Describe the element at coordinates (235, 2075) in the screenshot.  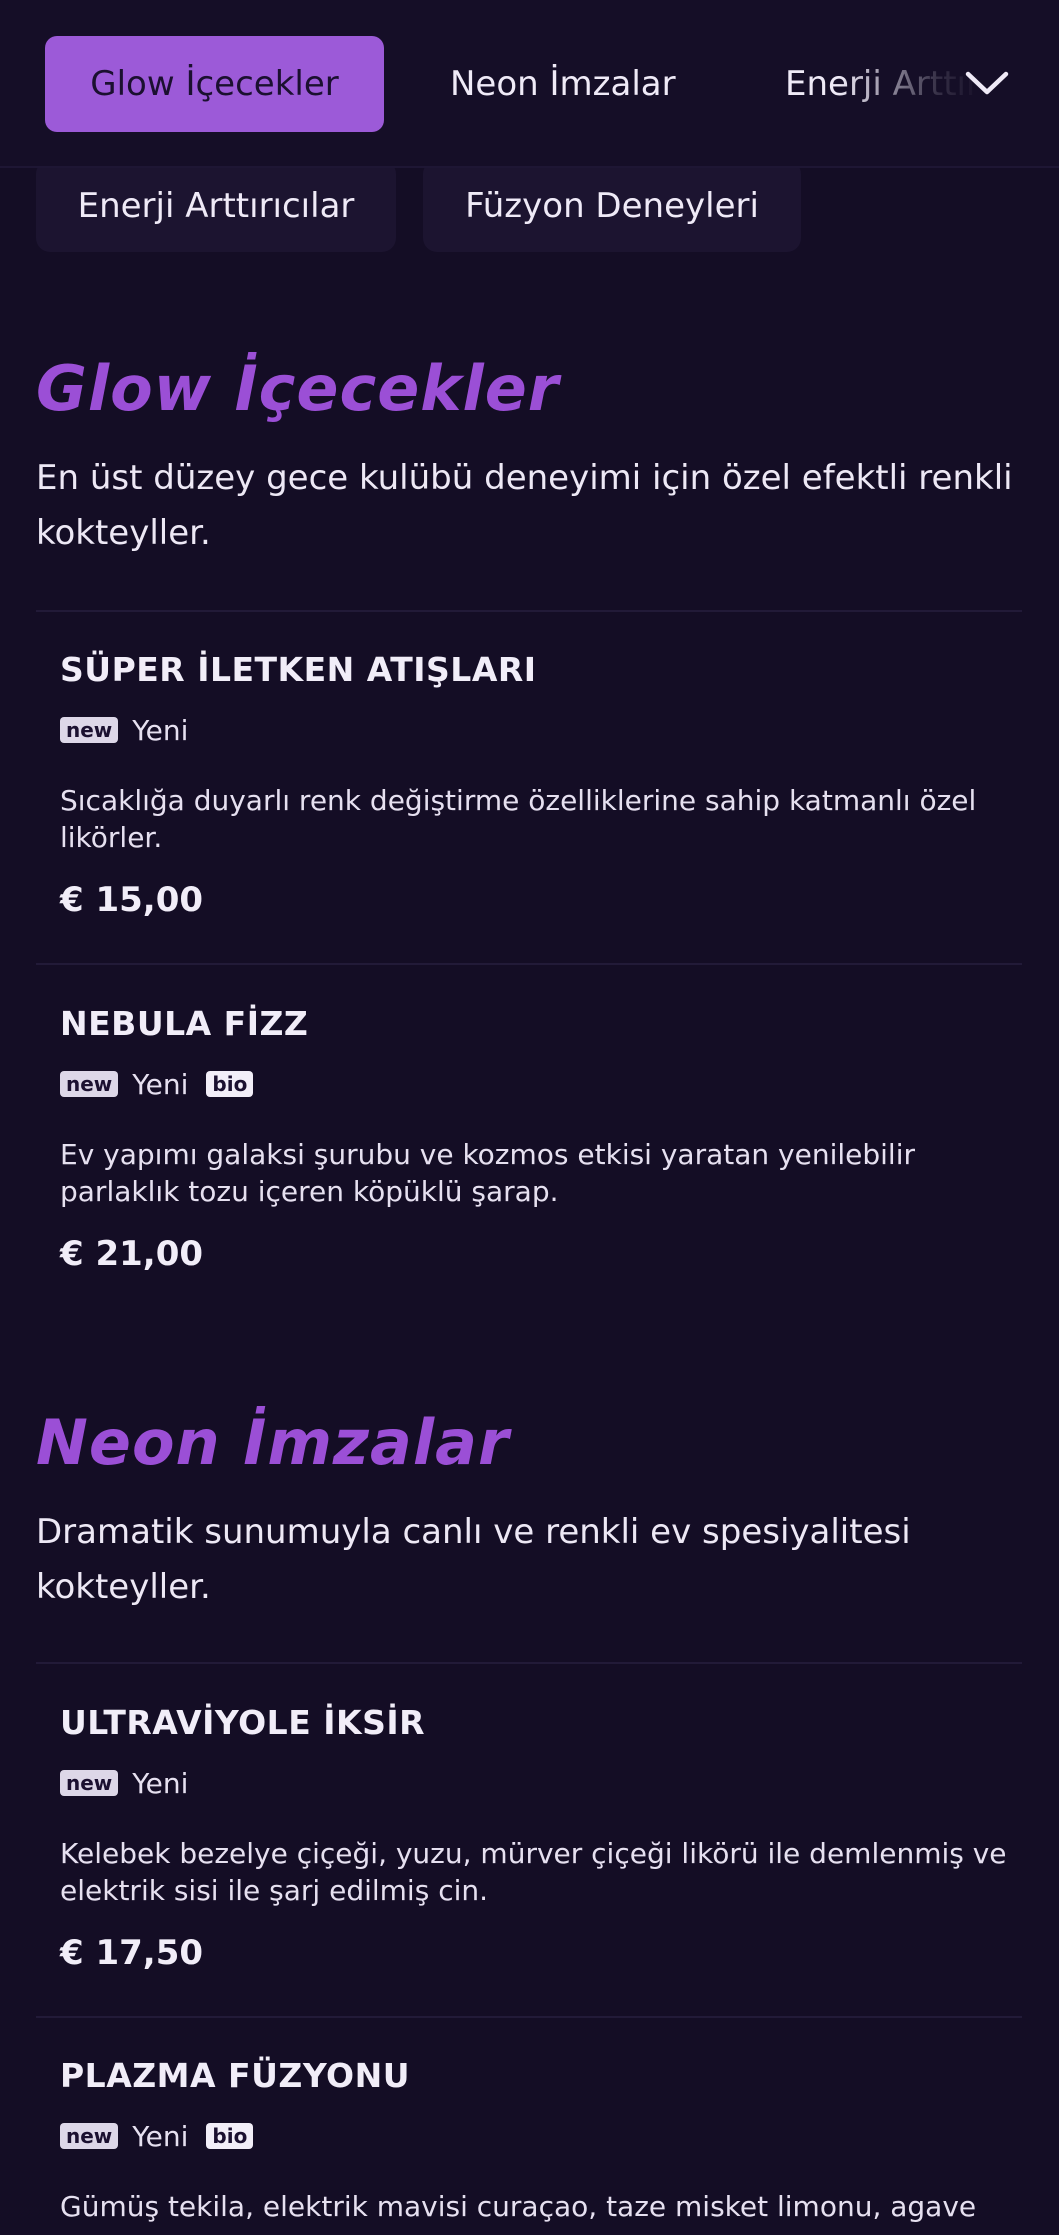
I see `item-name: PLAZMA FÜZYONU` at that location.